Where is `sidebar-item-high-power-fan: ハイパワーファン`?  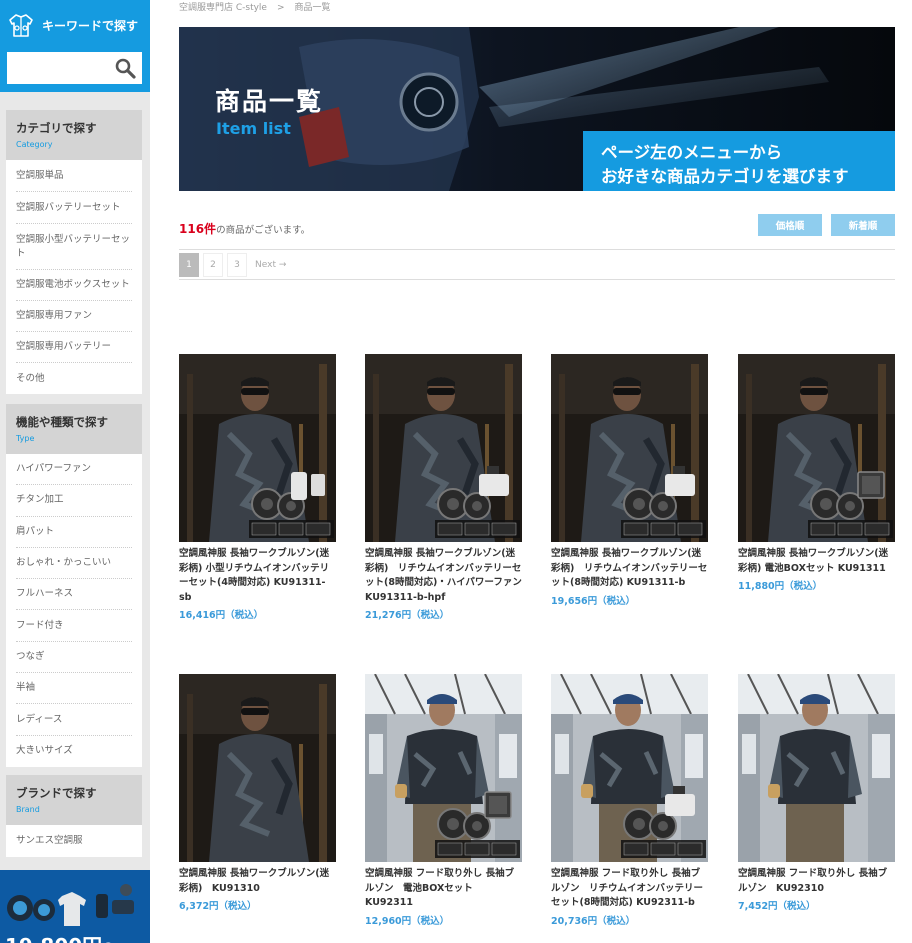 sidebar-item-high-power-fan: ハイパワーファン is located at coordinates (74, 470).